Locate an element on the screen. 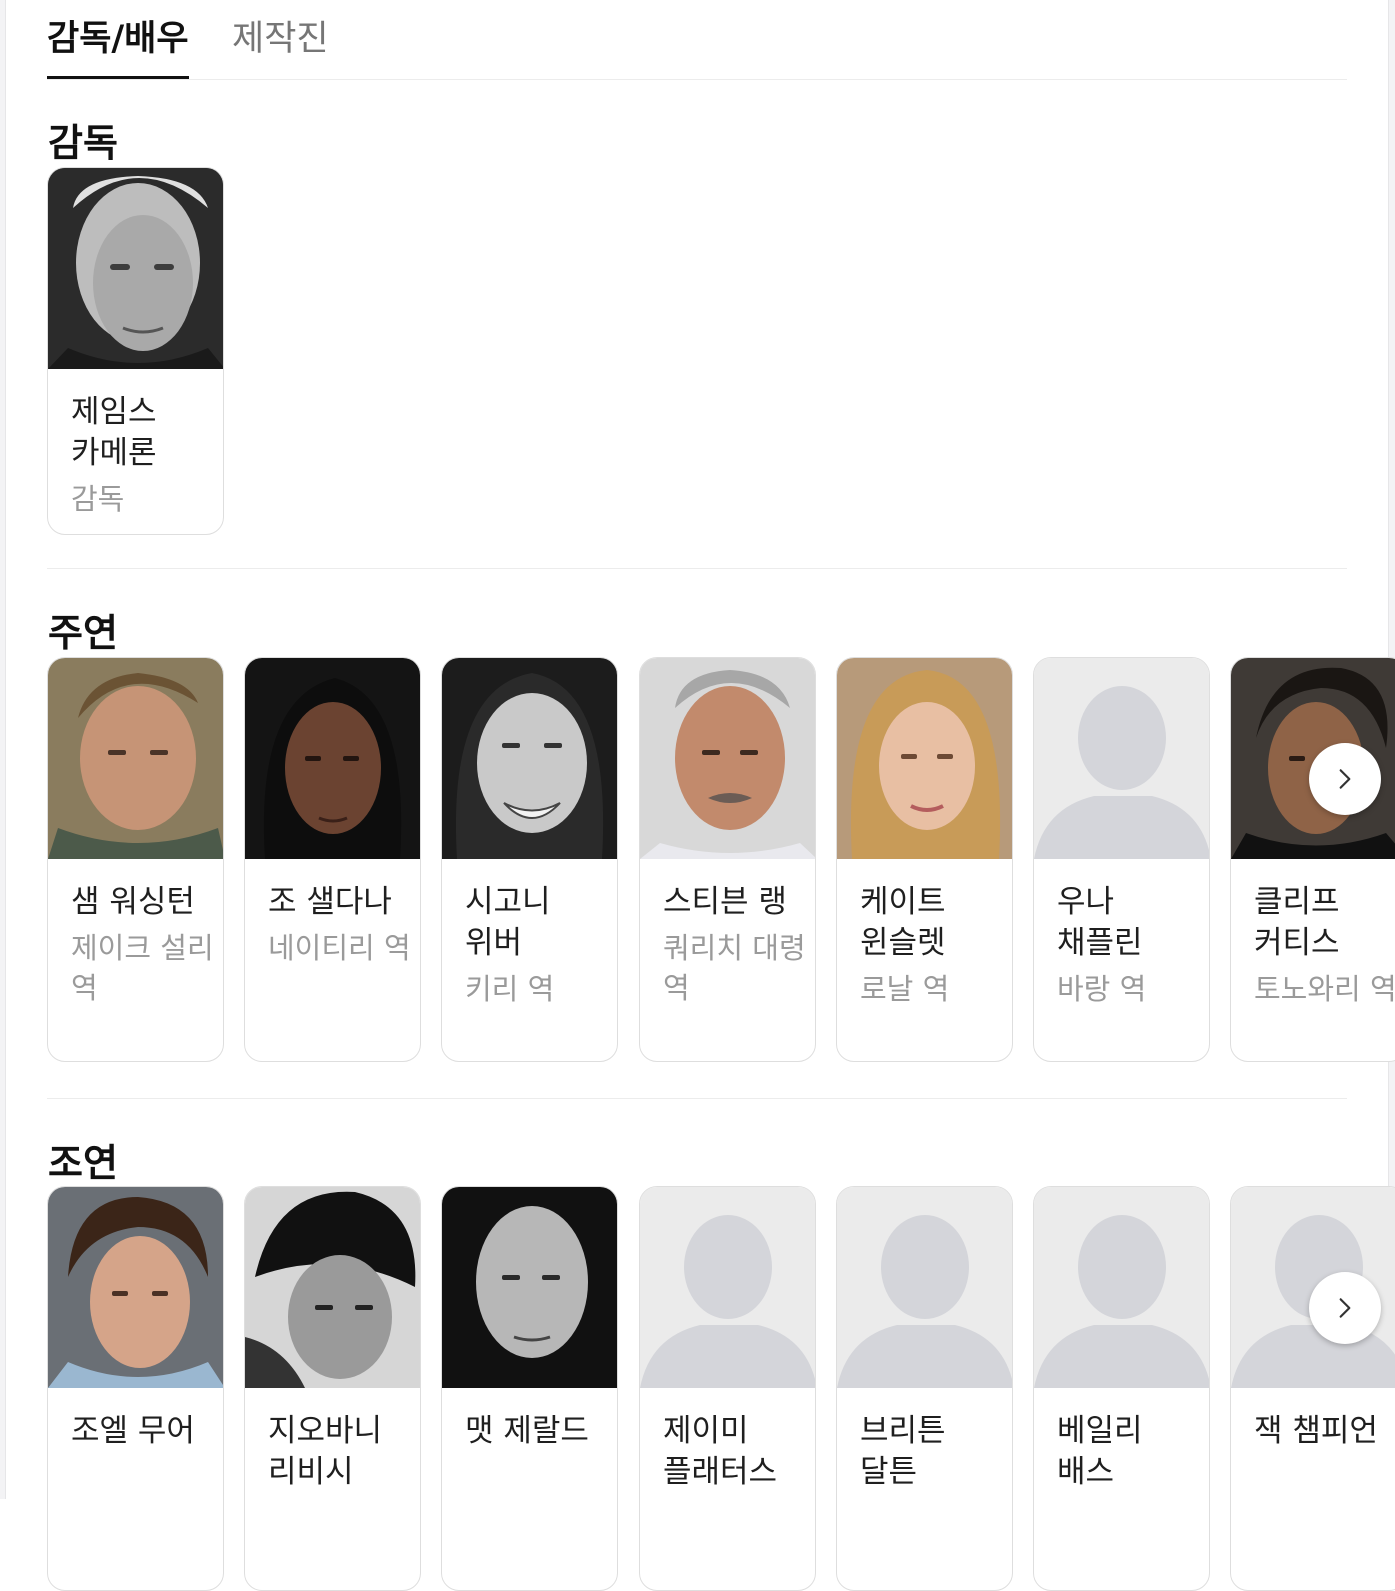  person-role: 쿼리치 대령 역 is located at coordinates (734, 968).